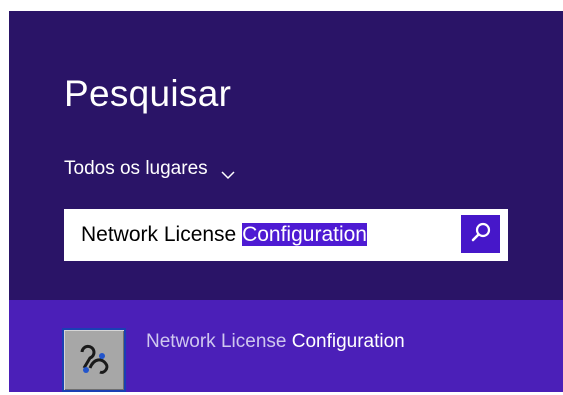 The height and width of the screenshot is (395, 563). Describe the element at coordinates (148, 93) in the screenshot. I see `page-title: Pesquisar` at that location.